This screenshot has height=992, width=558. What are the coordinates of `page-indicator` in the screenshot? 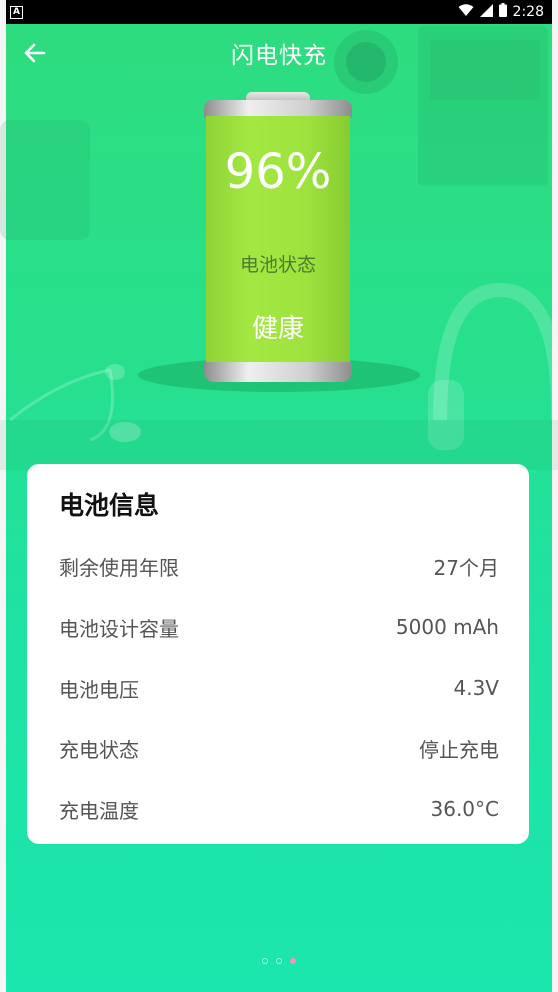 It's located at (279, 961).